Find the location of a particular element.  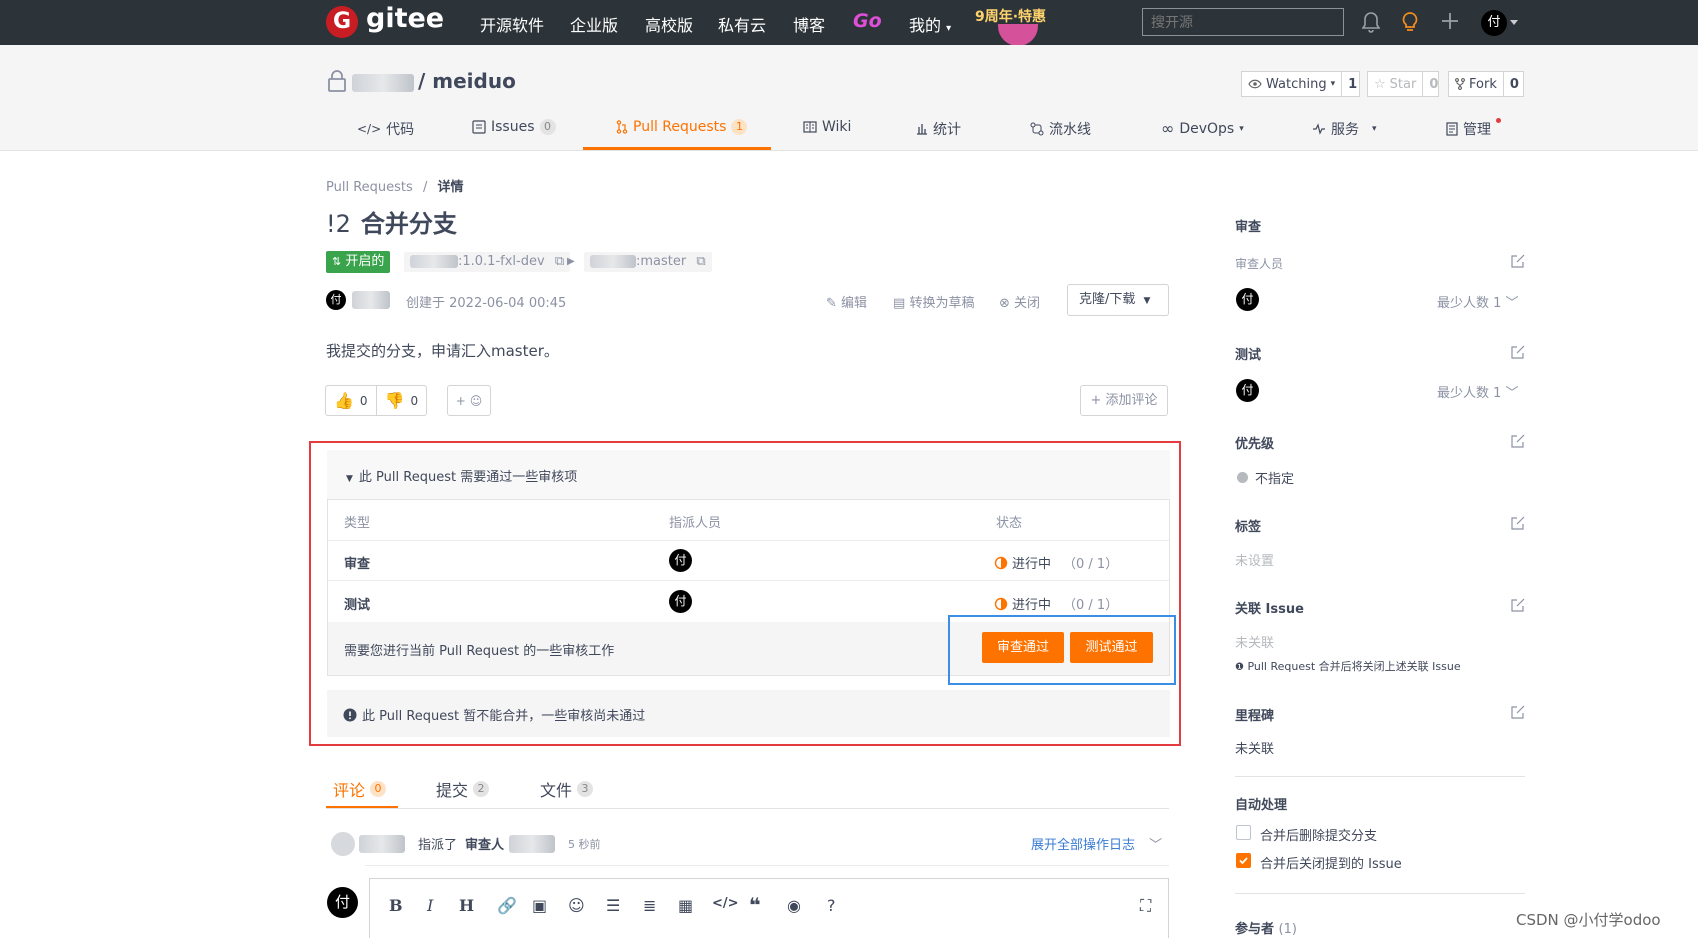

lightbulb-icon is located at coordinates (1410, 22).